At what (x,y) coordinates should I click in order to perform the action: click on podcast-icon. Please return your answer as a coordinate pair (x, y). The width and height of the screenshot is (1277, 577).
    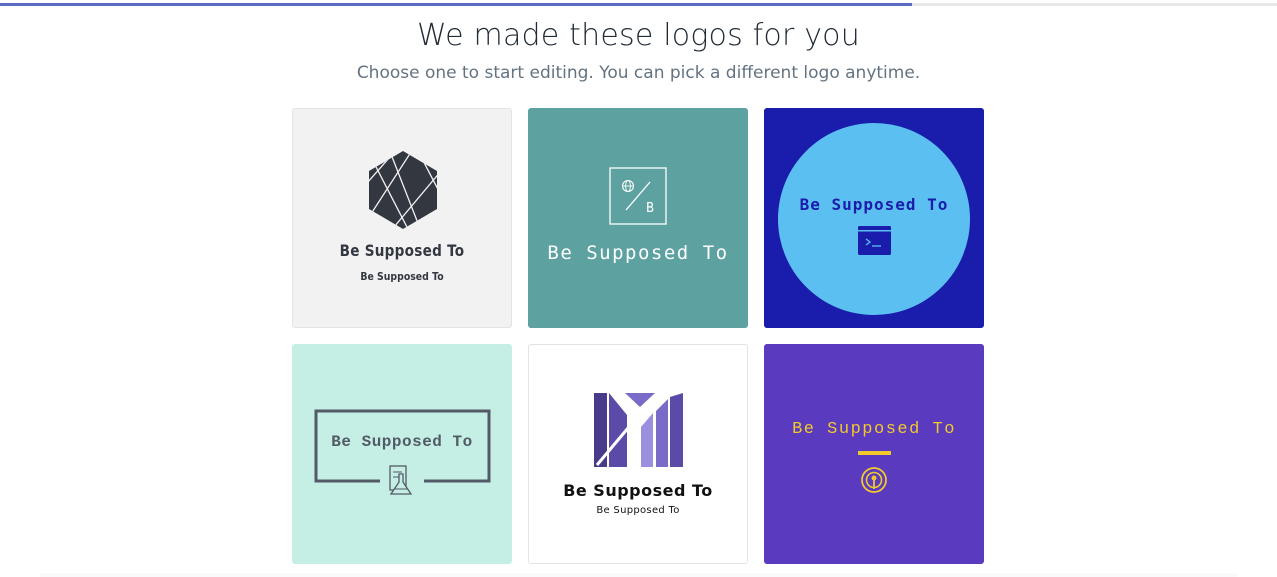
    Looking at the image, I should click on (874, 472).